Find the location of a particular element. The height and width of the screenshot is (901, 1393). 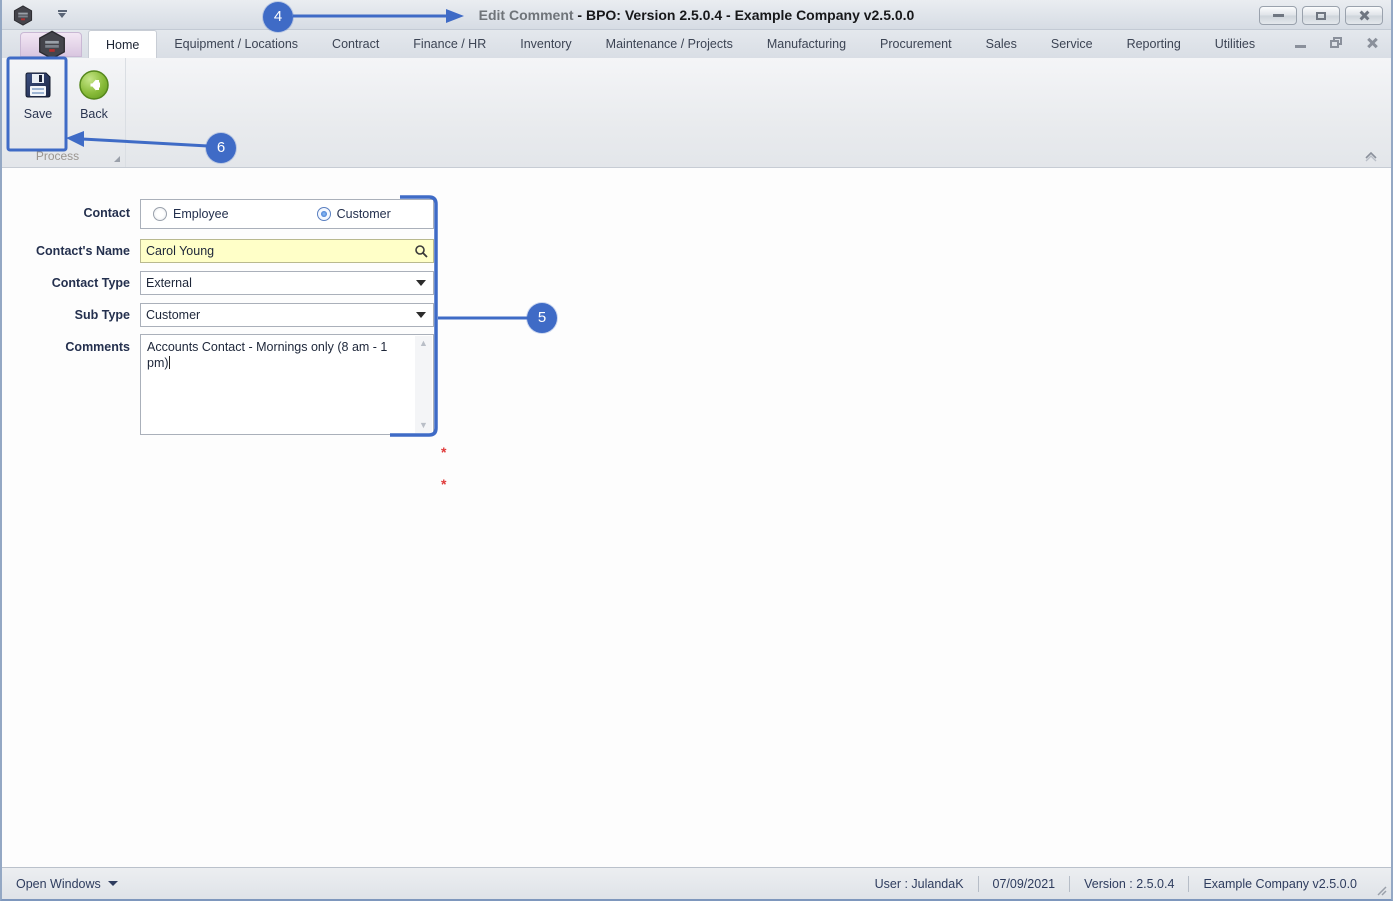

window-controls is located at coordinates (1321, 15).